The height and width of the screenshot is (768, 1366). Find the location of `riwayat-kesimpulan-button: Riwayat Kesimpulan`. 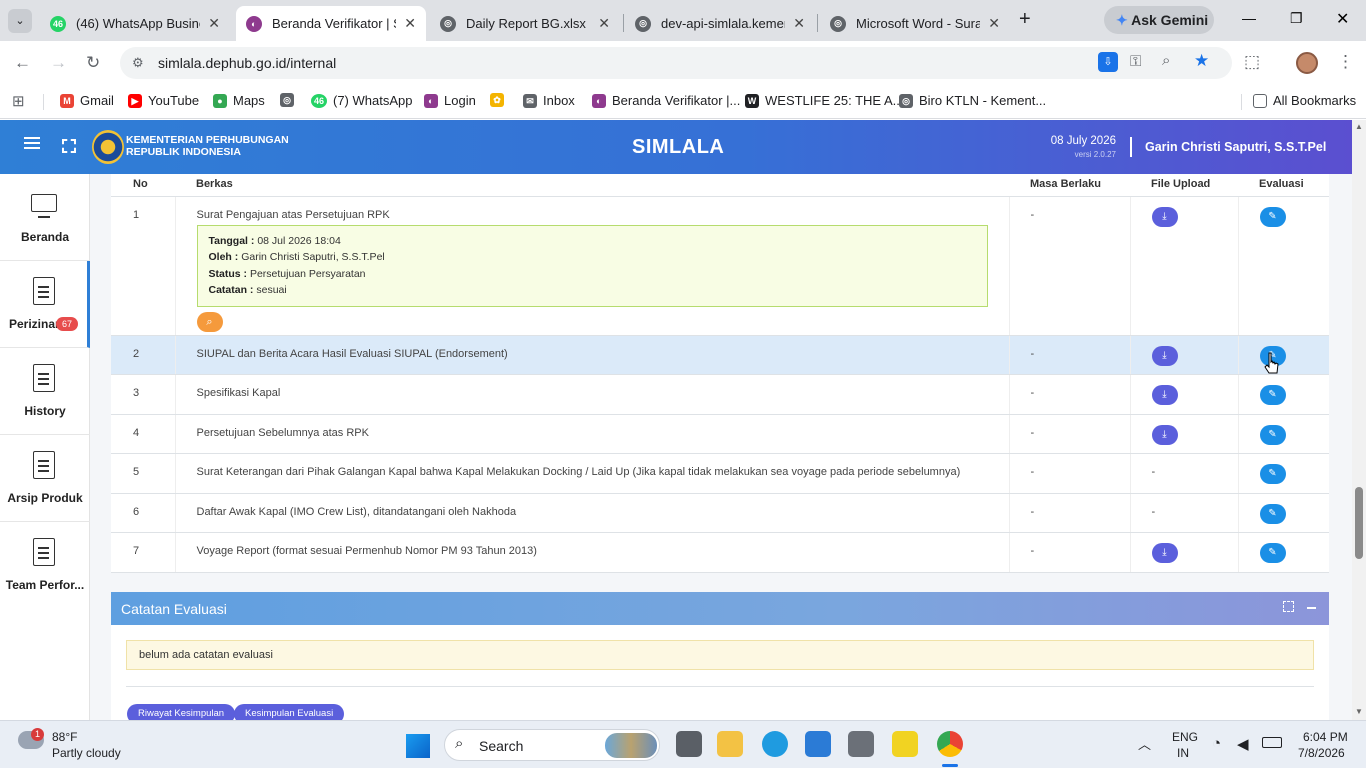

riwayat-kesimpulan-button: Riwayat Kesimpulan is located at coordinates (181, 712).